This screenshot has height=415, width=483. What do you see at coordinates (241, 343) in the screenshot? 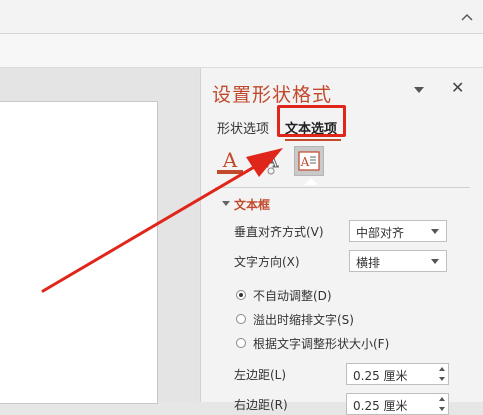
I see `radio-resize-shape` at bounding box center [241, 343].